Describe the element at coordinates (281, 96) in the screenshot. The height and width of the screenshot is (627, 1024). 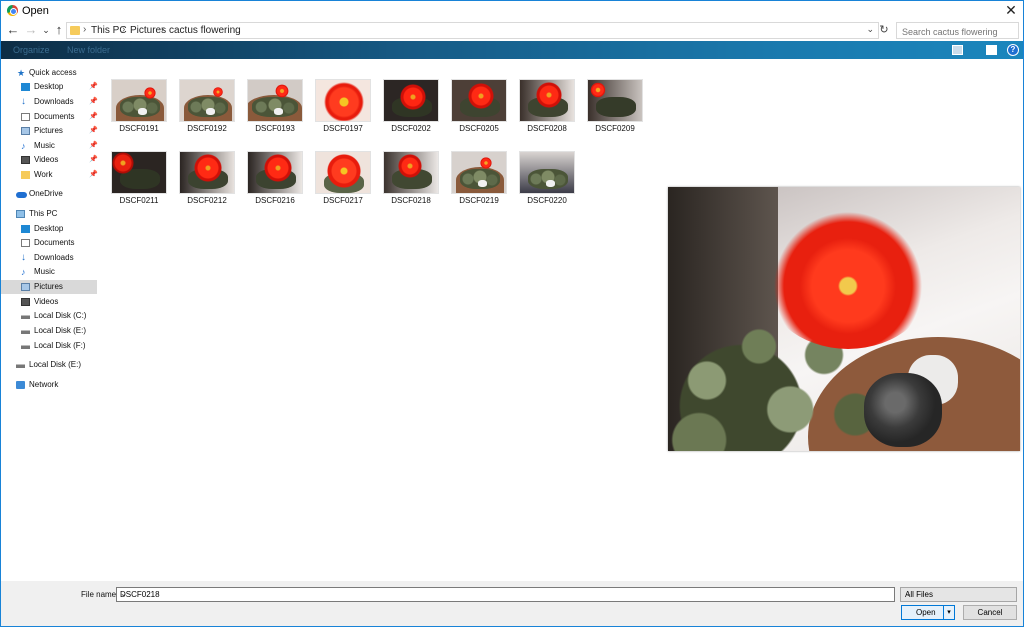
I see `file-tile: DSCF0193` at that location.